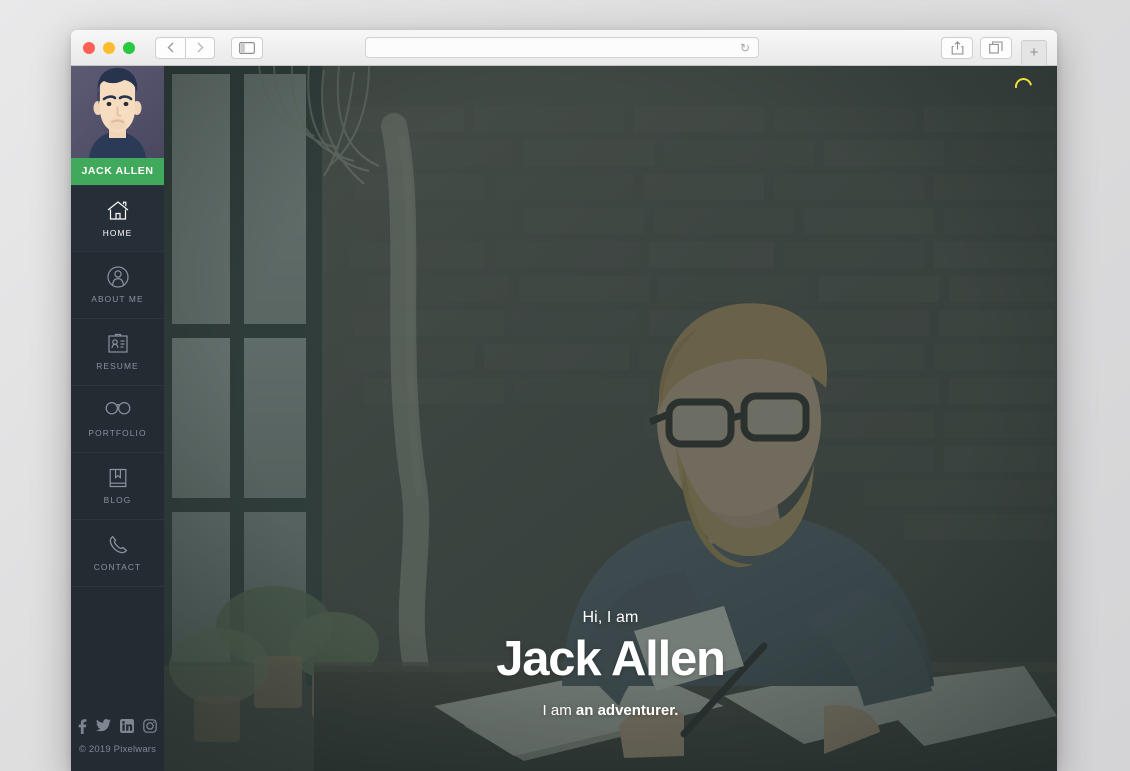  I want to click on tabs-icon, so click(996, 47).